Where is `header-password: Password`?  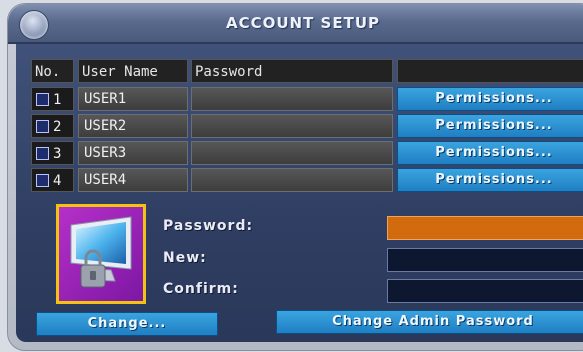
header-password: Password is located at coordinates (292, 71).